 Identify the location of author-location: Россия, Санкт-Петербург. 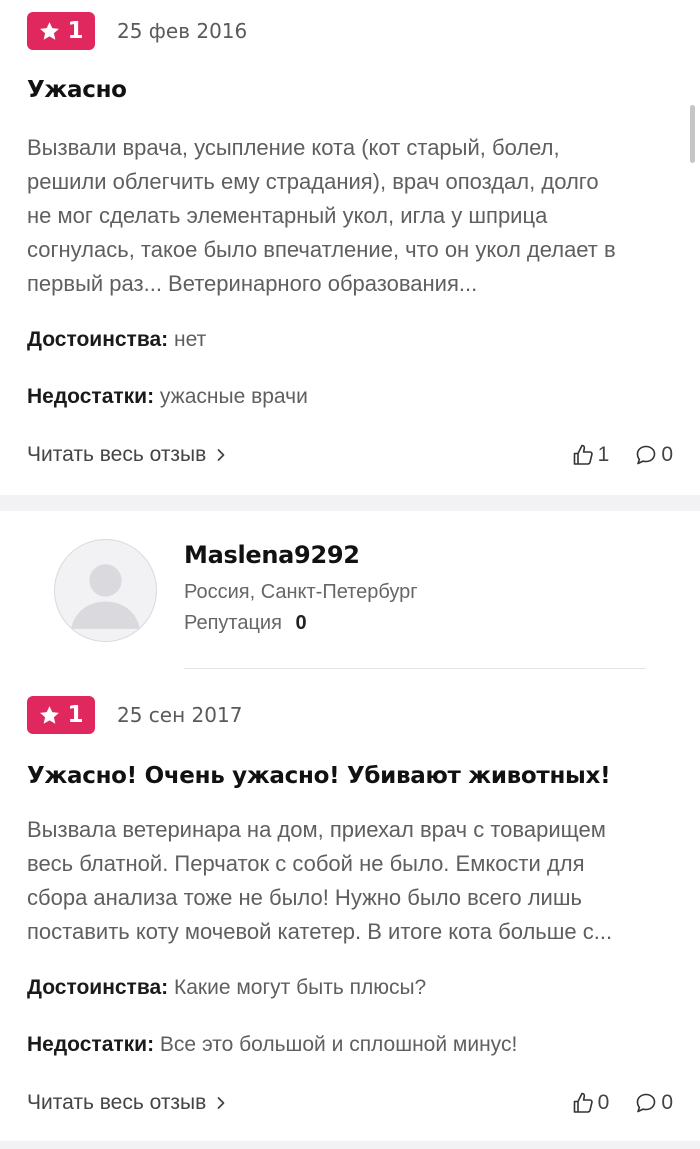
(301, 592).